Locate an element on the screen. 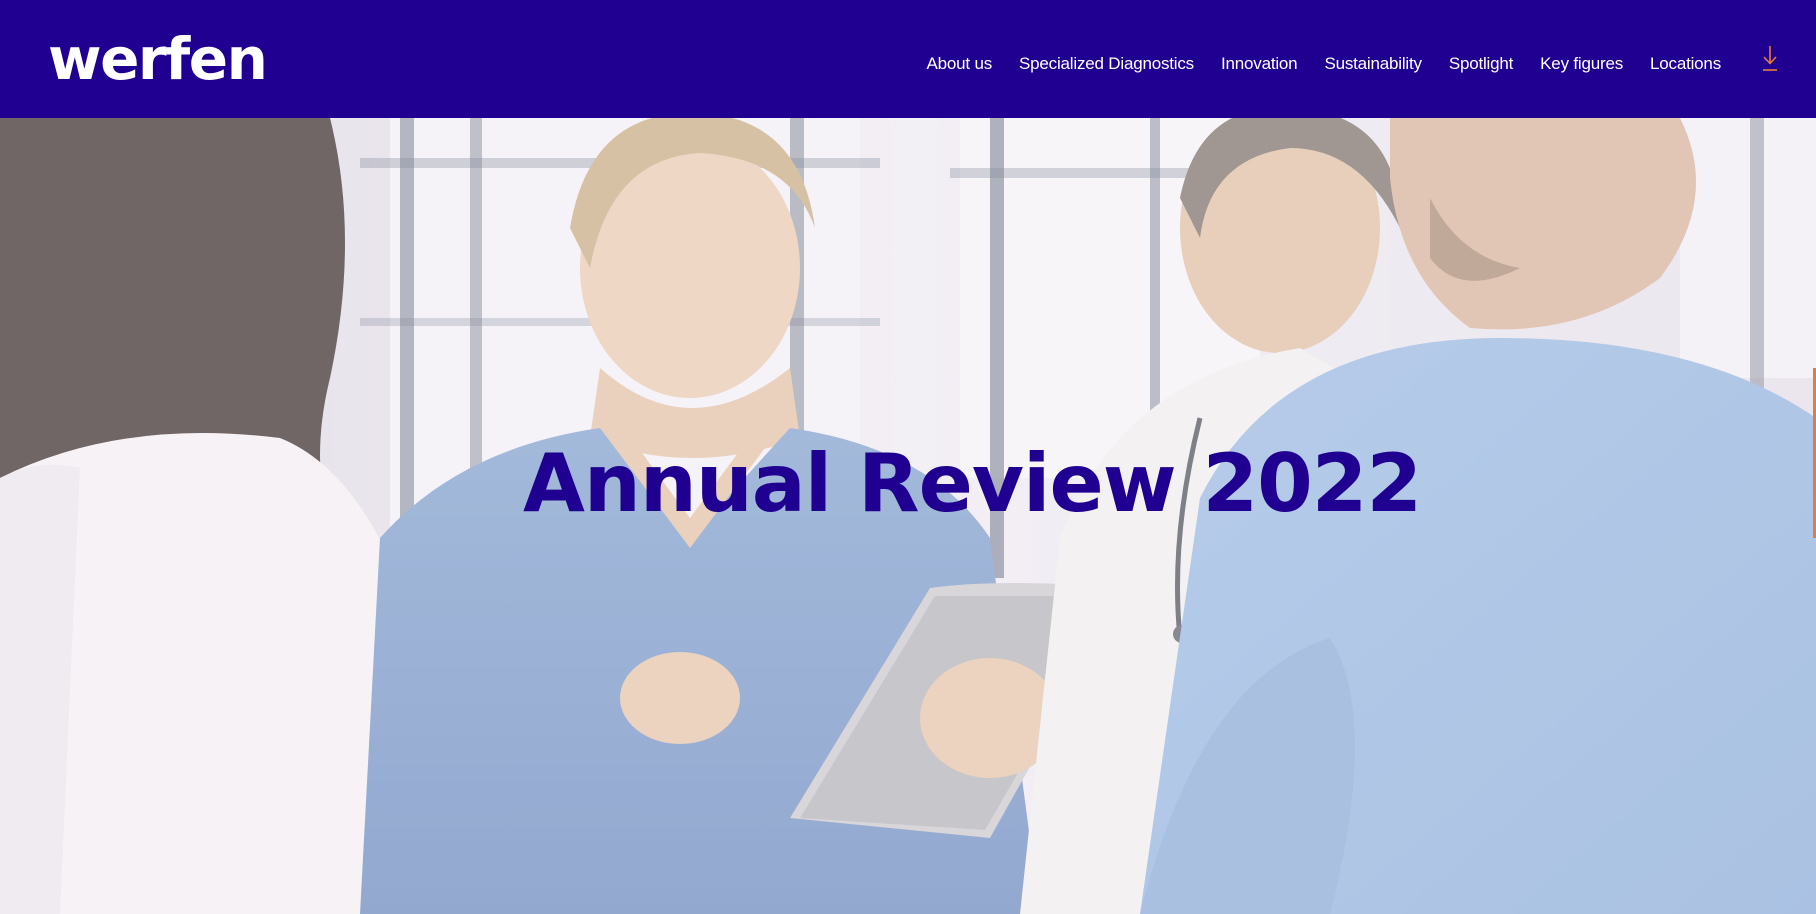  nav-locations: Locations is located at coordinates (1685, 64).